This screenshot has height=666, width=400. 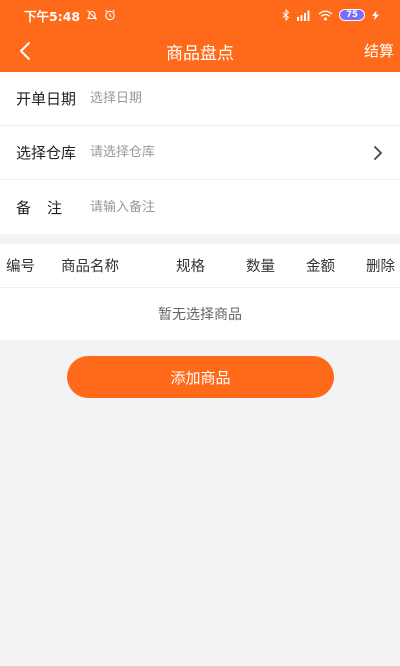 I want to click on status-time: 下午5:48, so click(x=52, y=16).